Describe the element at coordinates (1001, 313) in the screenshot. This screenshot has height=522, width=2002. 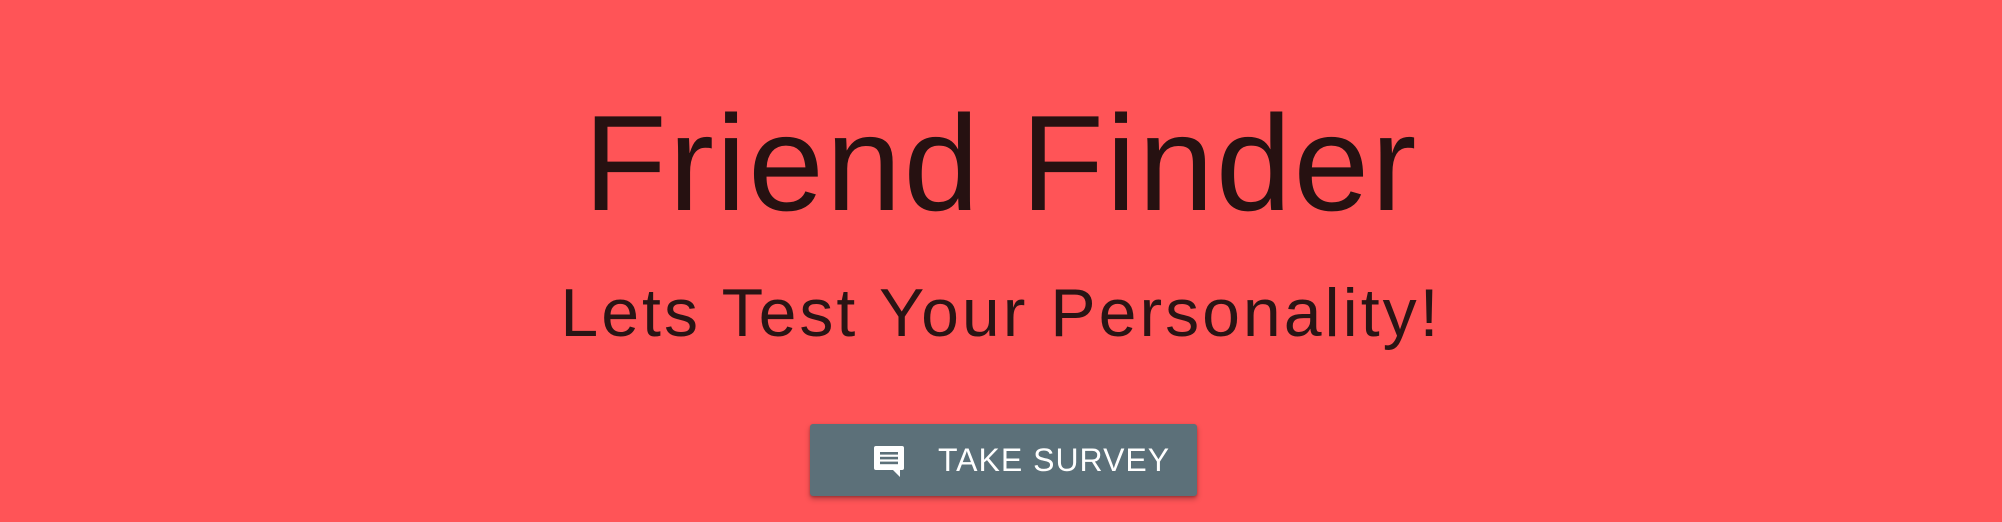
I see `page-subtitle: Lets Test Your Personality!` at that location.